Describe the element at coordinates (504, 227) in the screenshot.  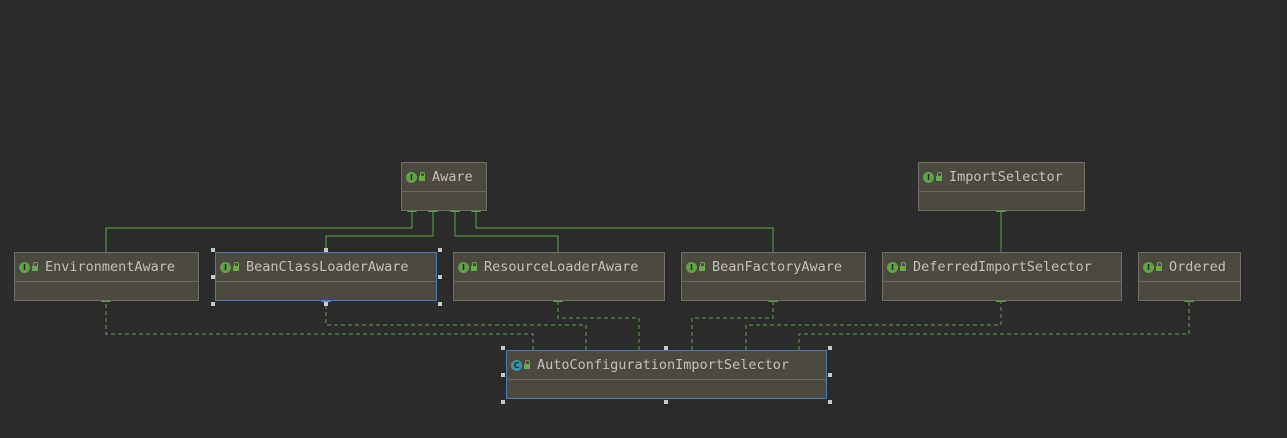
I see `edge-resourceloaderaware-aware` at that location.